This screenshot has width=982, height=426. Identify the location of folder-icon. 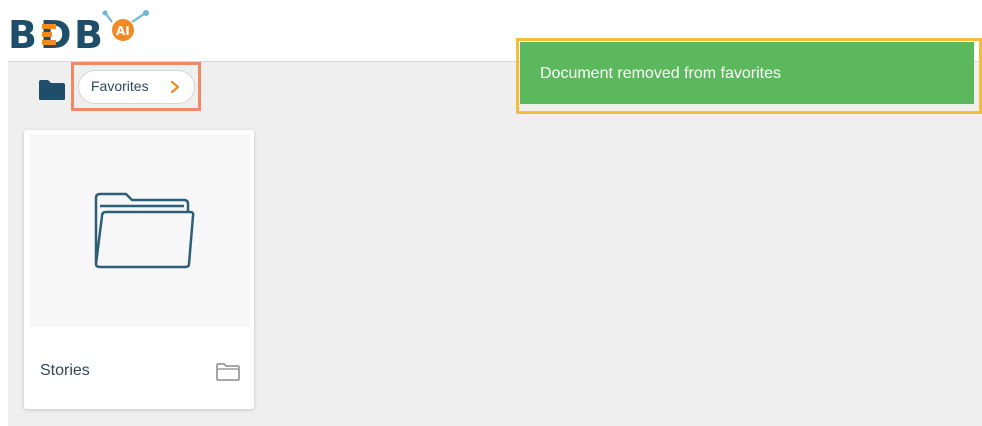
(52, 90).